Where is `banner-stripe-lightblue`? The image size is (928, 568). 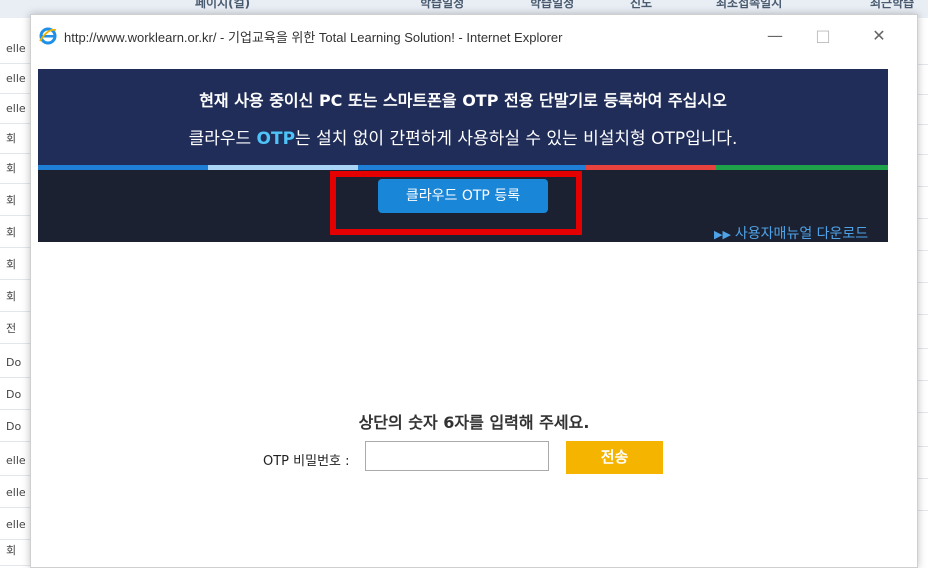
banner-stripe-lightblue is located at coordinates (283, 167).